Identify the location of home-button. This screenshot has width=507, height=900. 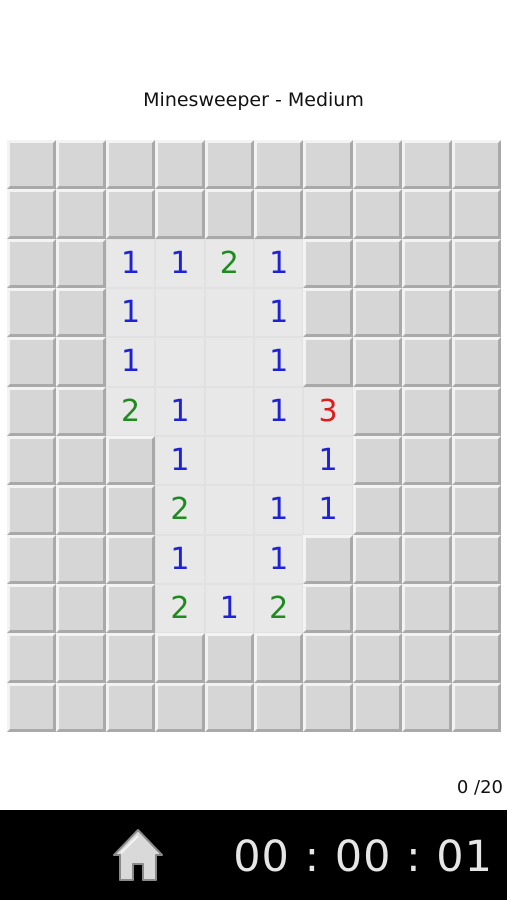
(138, 855).